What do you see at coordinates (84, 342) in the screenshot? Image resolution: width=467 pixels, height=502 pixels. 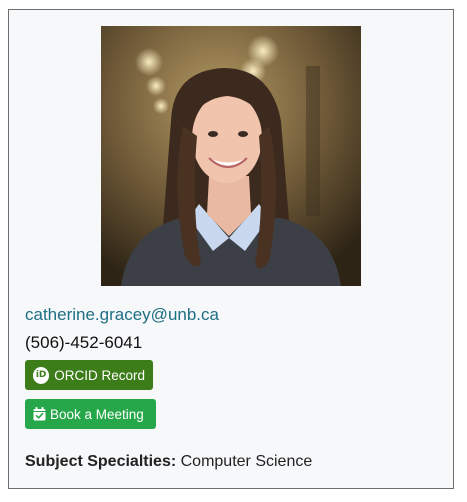 I see `phone-number: (506)-452-6041` at bounding box center [84, 342].